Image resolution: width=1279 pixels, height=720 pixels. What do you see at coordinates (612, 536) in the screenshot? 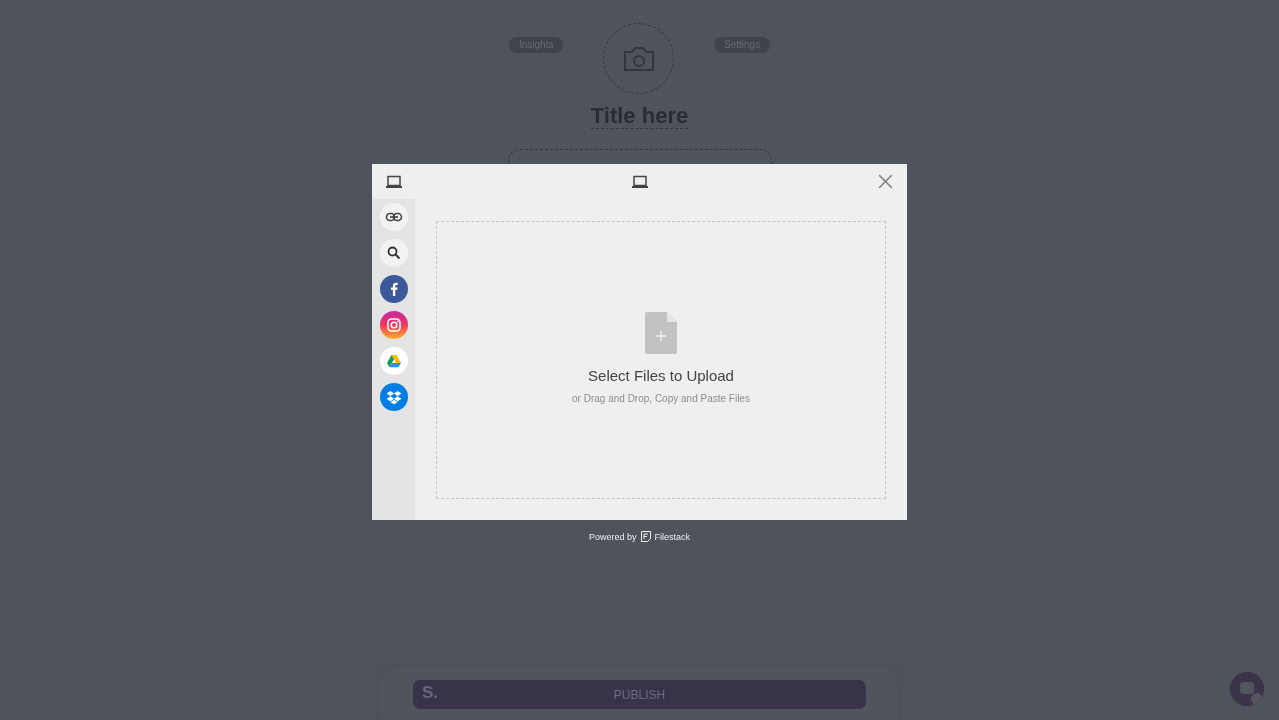
I see `powered-by-text: Powered by` at bounding box center [612, 536].